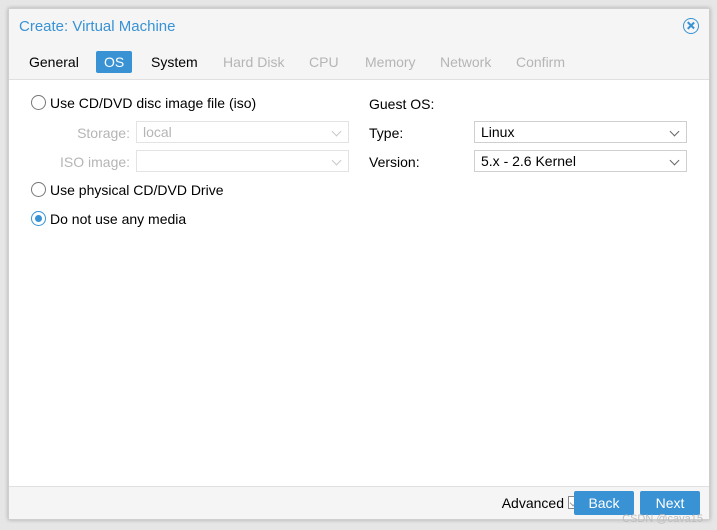 Image resolution: width=717 pixels, height=530 pixels. I want to click on iso-image-label: ISO image:, so click(95, 162).